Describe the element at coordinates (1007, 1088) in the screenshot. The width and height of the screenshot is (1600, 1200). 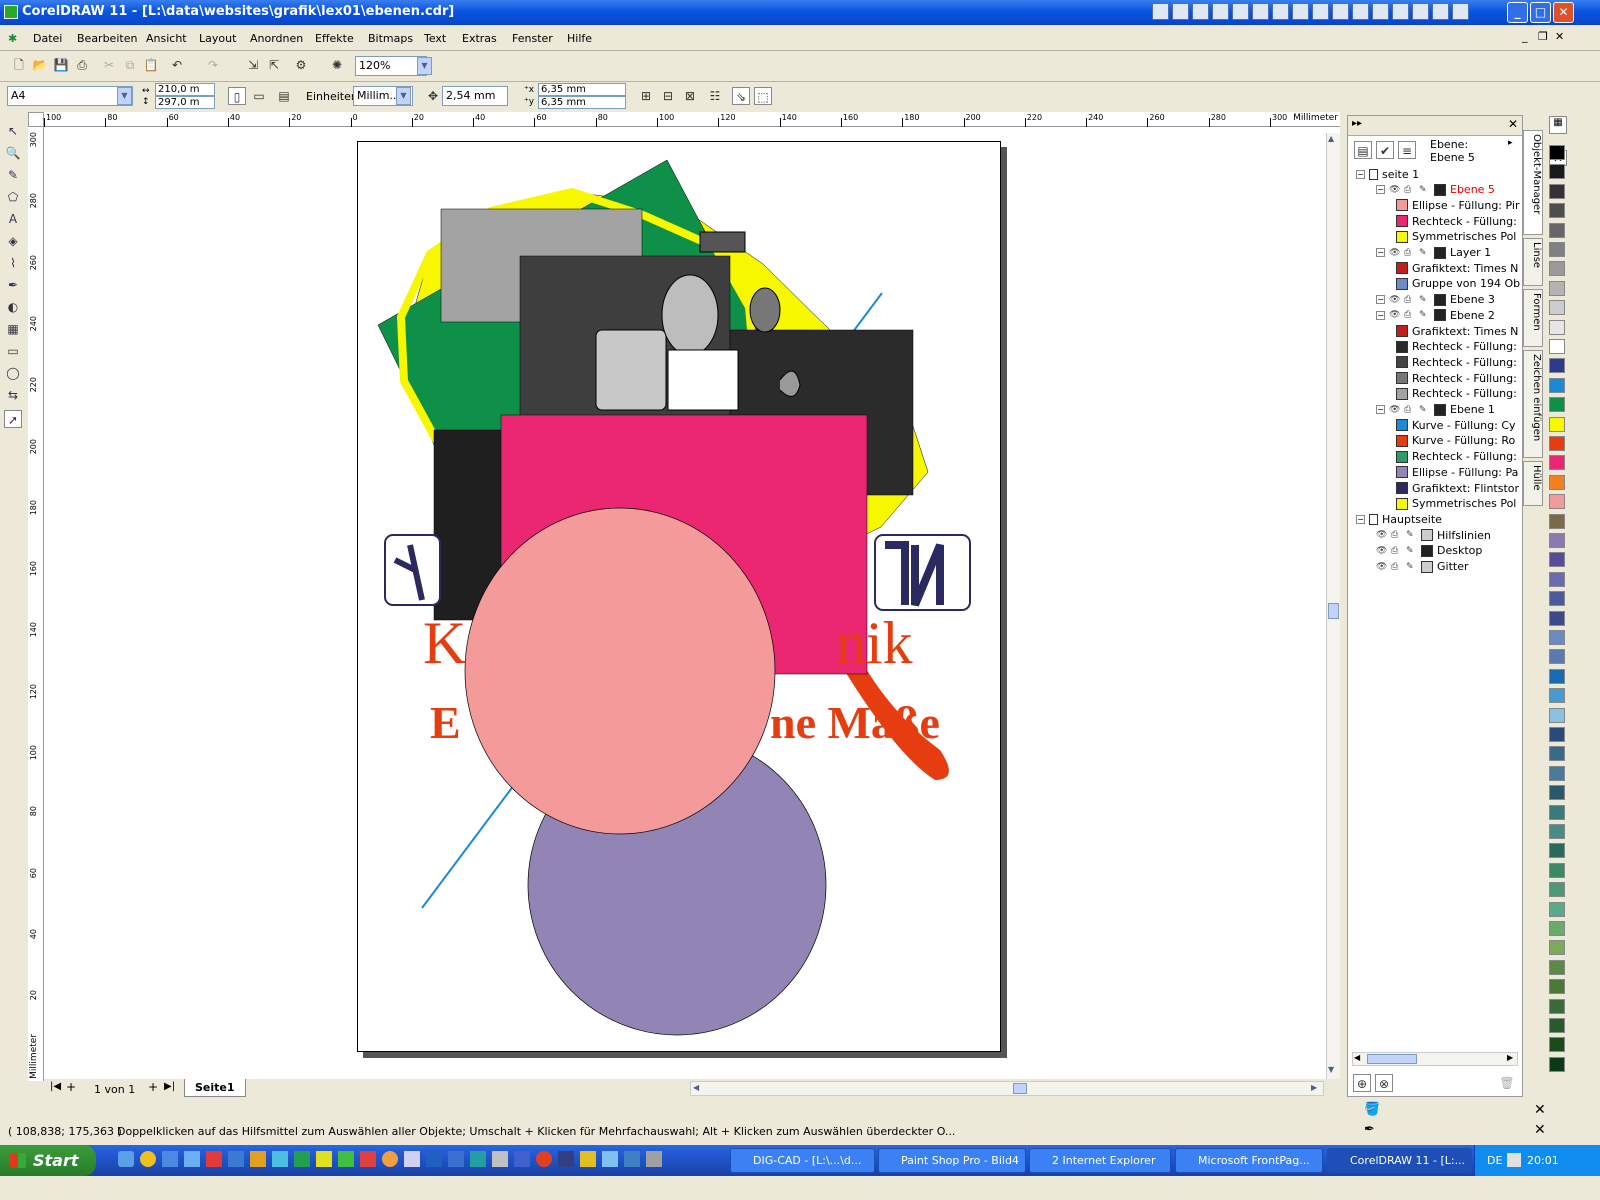
I see `horizontal-scrollbar: ◀ ▶` at that location.